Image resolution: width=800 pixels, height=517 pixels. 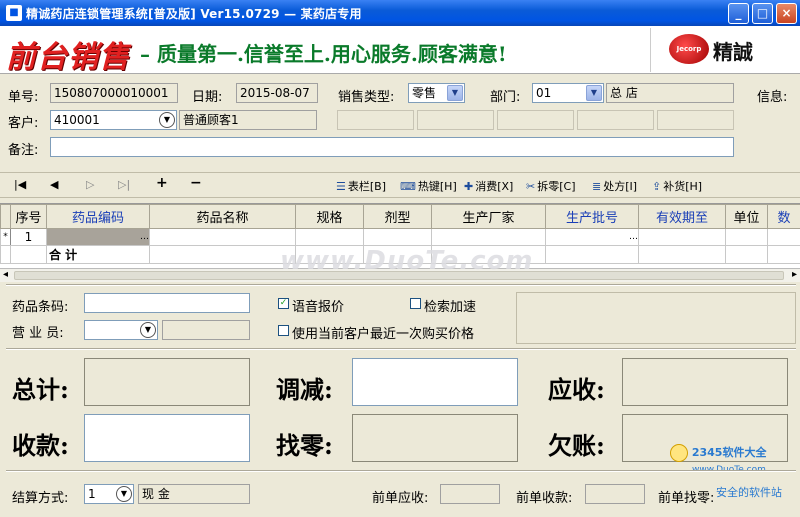 I want to click on clerk-name-field, so click(x=206, y=330).